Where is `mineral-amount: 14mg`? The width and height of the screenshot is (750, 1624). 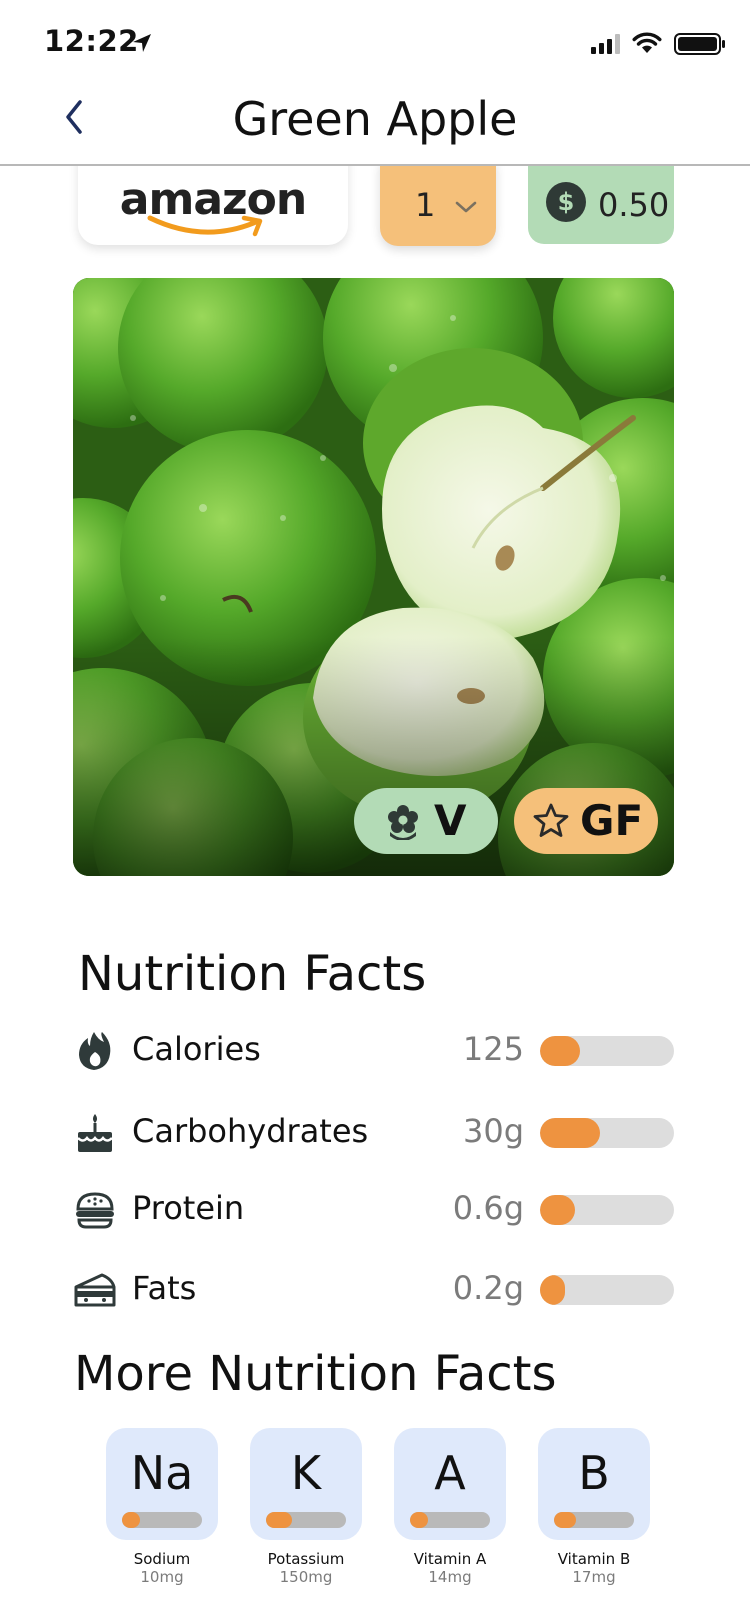 mineral-amount: 14mg is located at coordinates (450, 1577).